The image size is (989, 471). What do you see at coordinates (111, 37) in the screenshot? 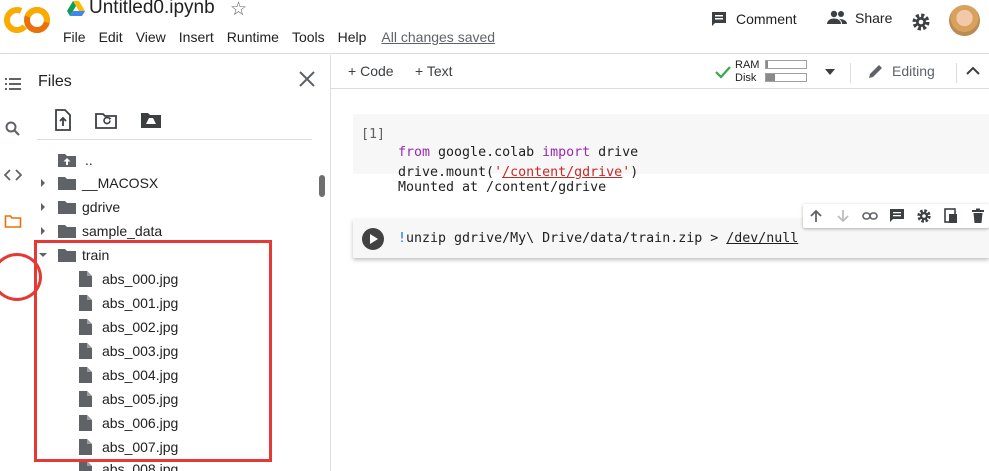
I see `menu-edit: Edit` at bounding box center [111, 37].